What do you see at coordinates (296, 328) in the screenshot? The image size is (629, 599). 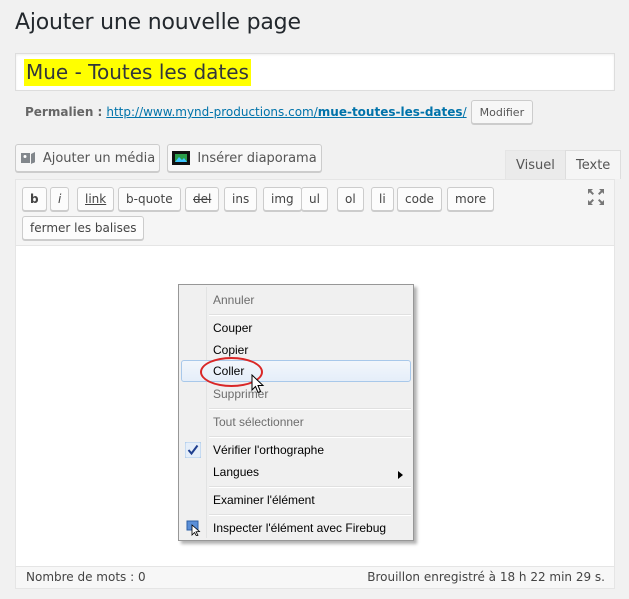 I see `menu-item-cut: Couper` at bounding box center [296, 328].